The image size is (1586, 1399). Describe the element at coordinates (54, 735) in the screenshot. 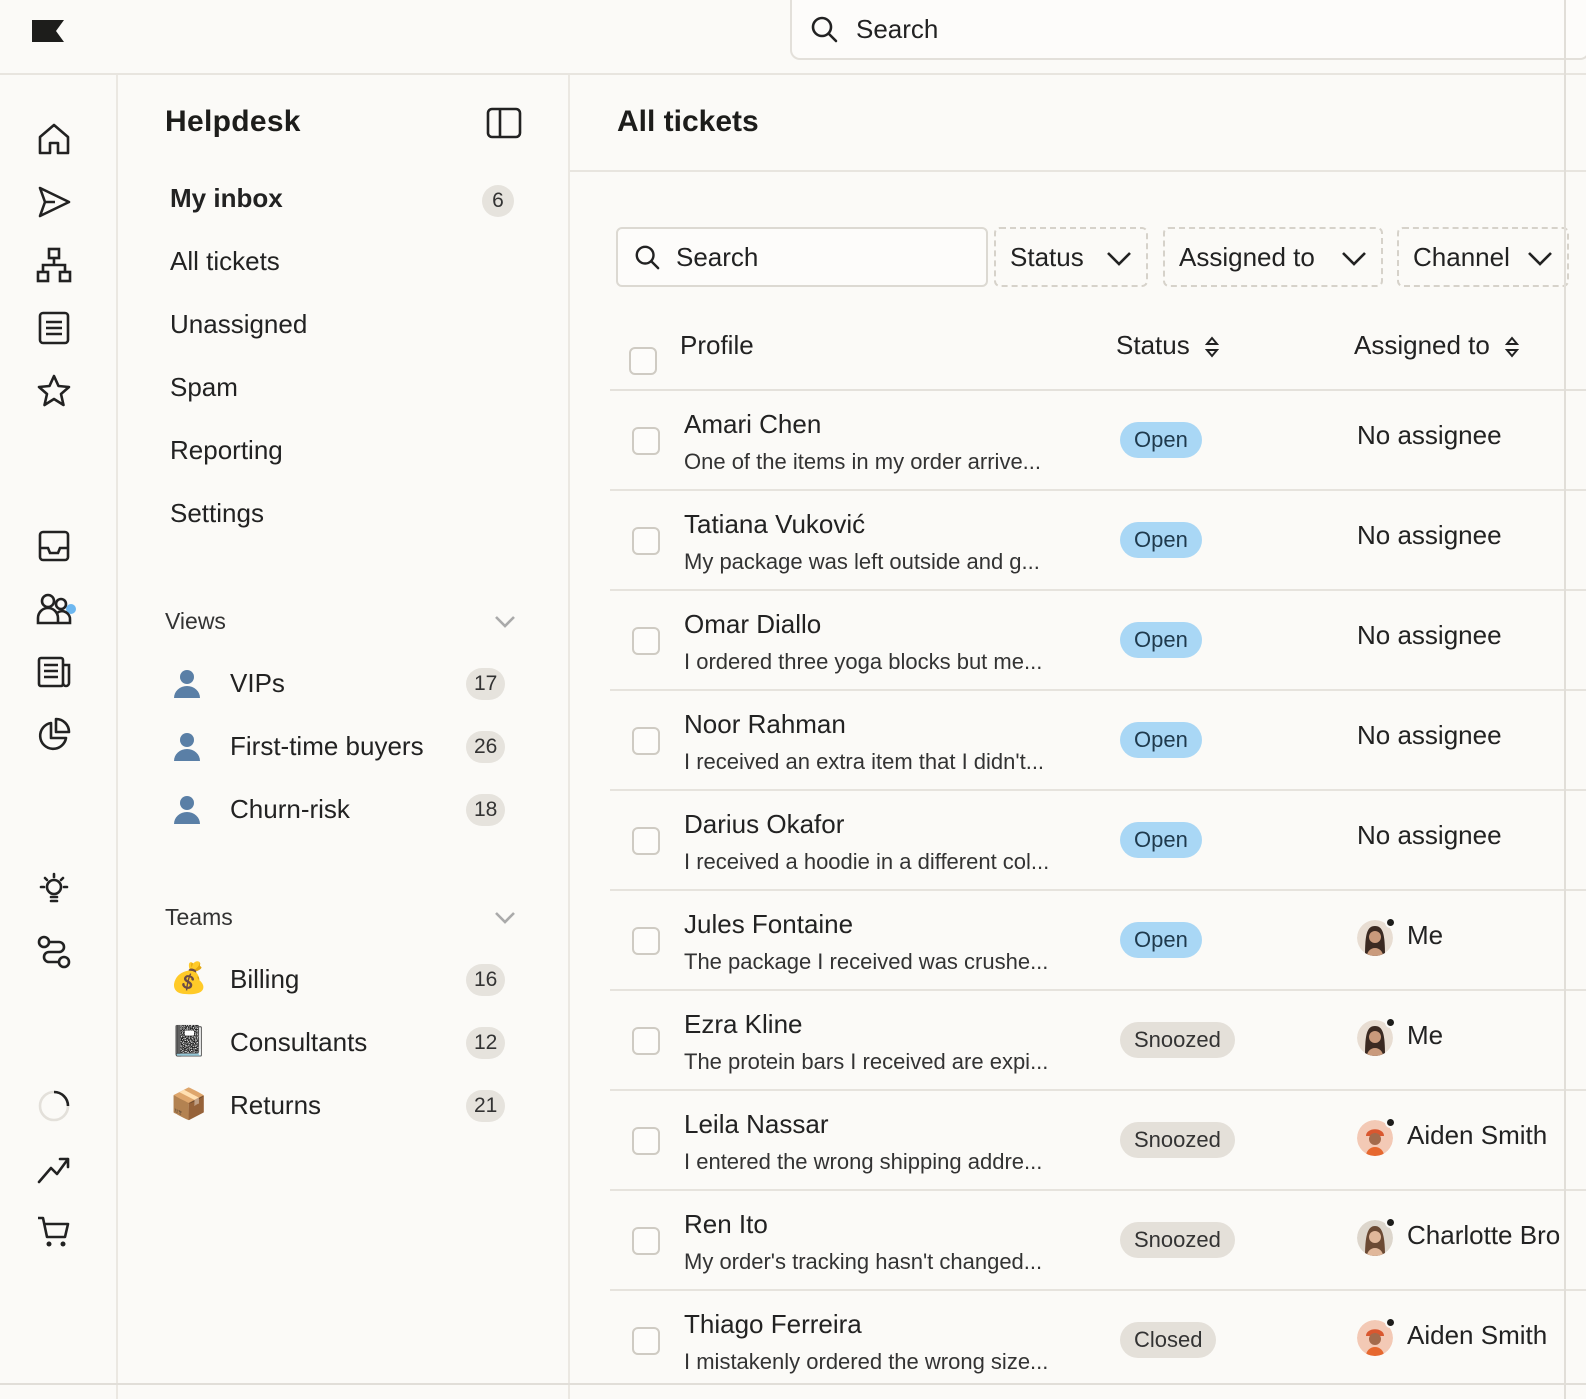

I see `pie-chart-icon` at that location.